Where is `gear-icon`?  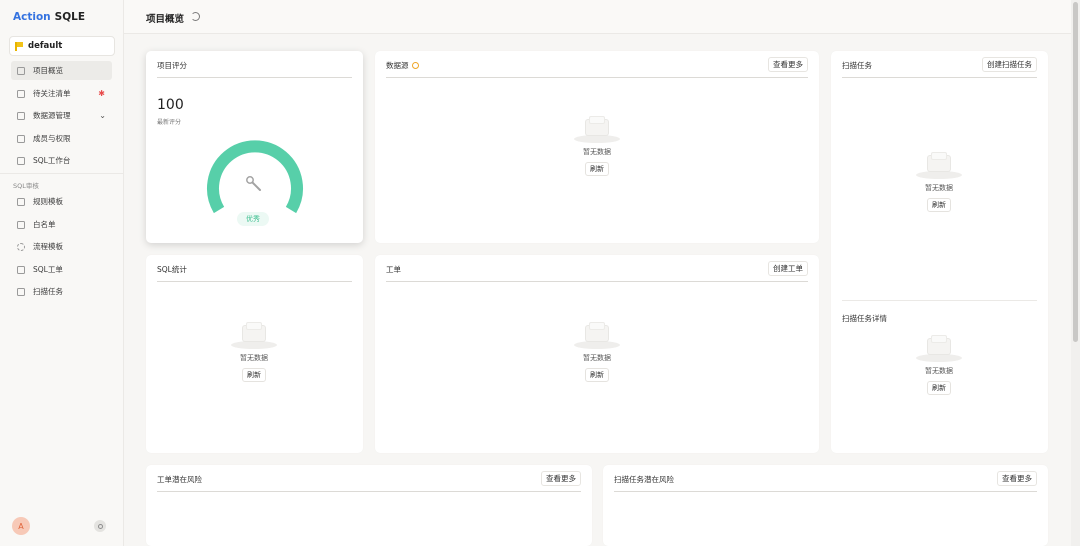 gear-icon is located at coordinates (100, 526).